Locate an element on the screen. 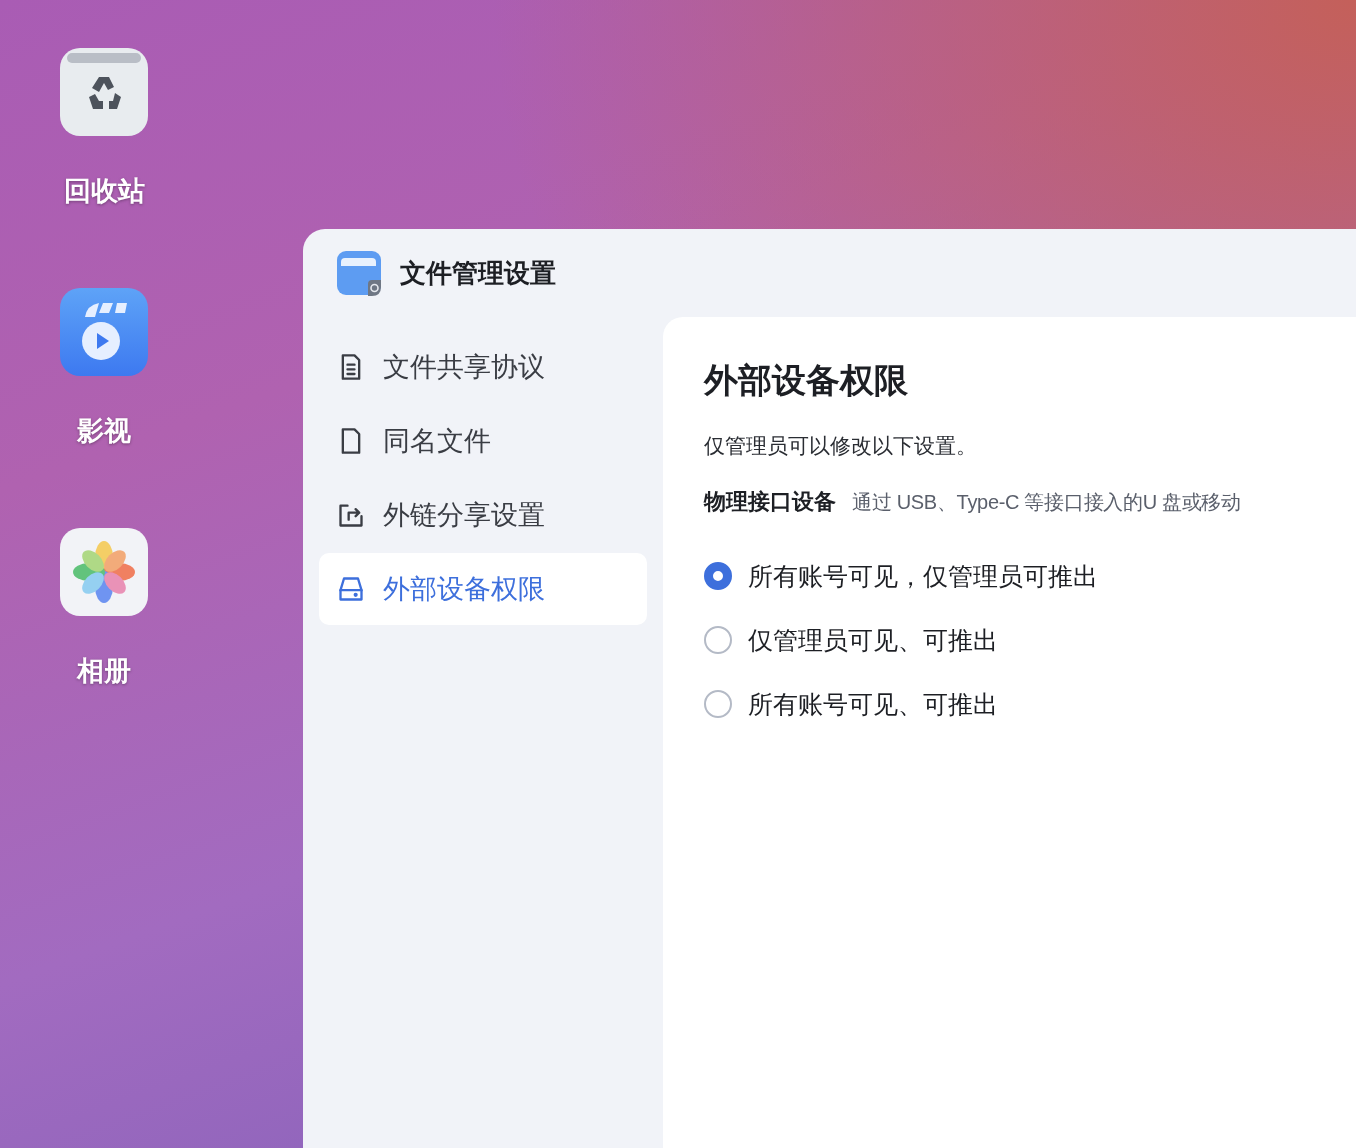  sidebar-item: 文件共享协议 is located at coordinates (483, 367).